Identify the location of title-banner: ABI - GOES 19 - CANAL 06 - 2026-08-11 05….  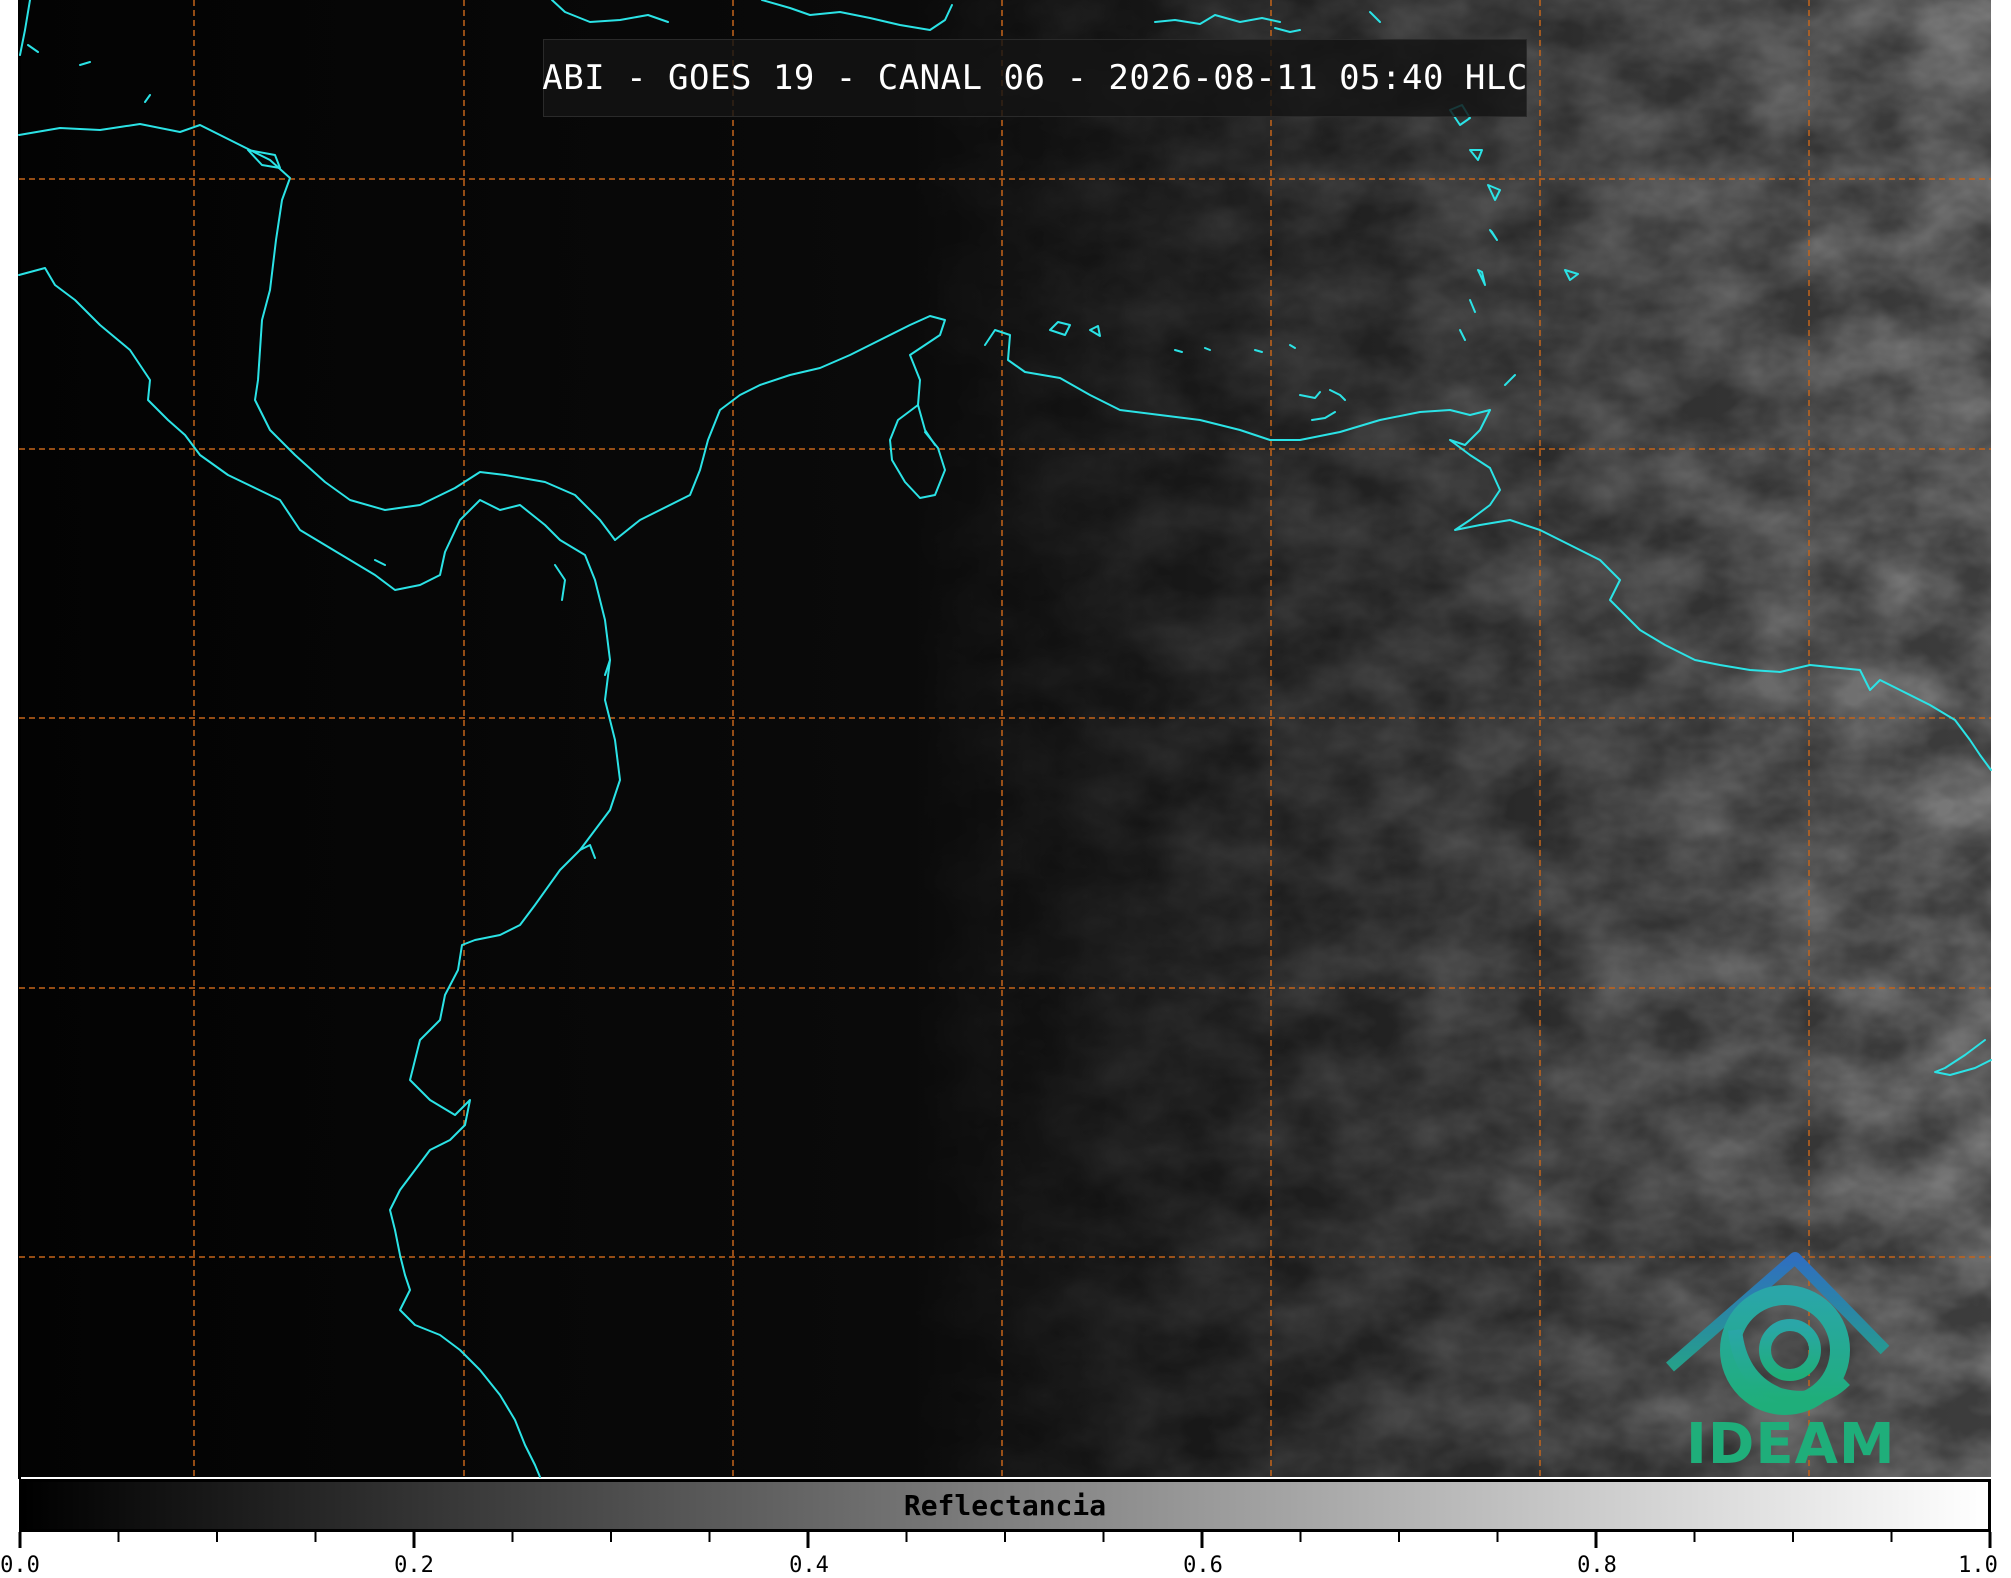
(1035, 78).